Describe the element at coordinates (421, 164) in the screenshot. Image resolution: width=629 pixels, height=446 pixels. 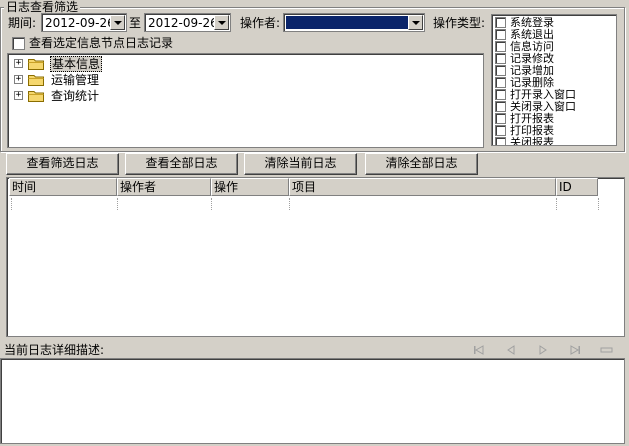
I see `clear-all-log-button: 清除全部日志` at that location.